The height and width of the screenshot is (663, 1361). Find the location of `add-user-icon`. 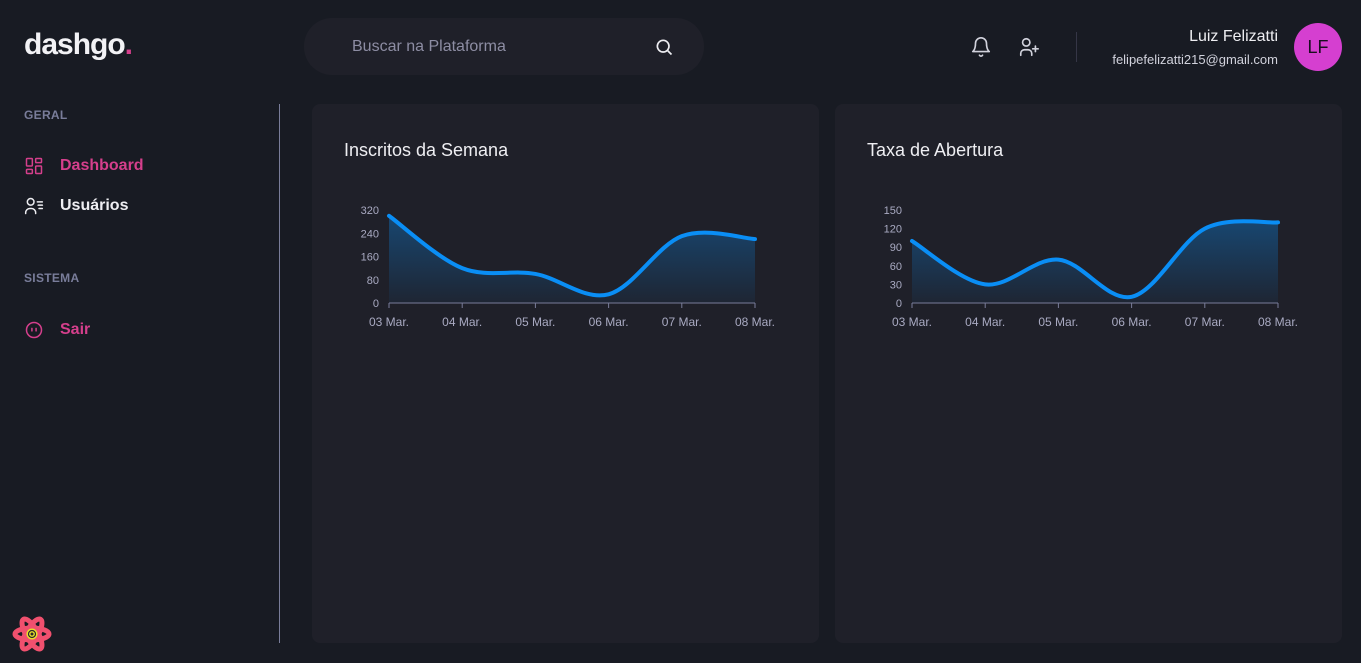

add-user-icon is located at coordinates (1030, 48).